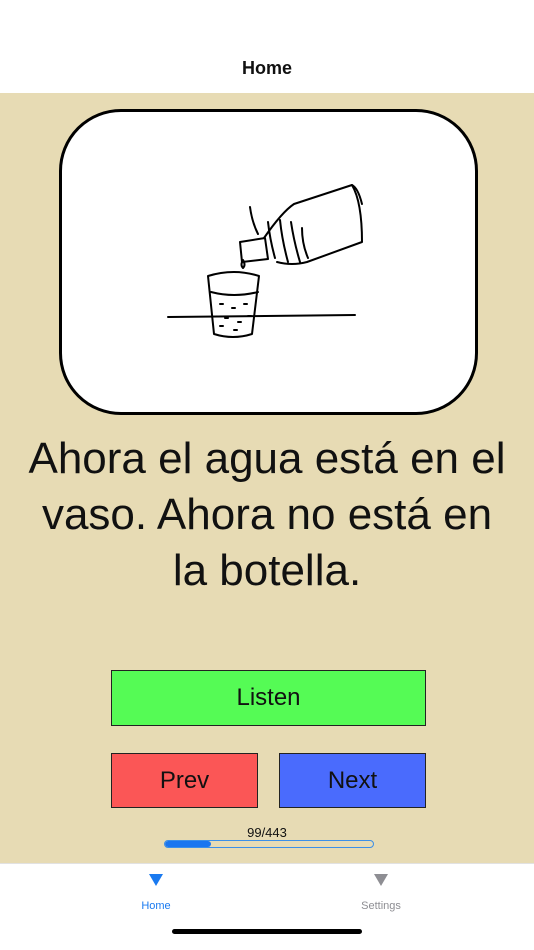 The height and width of the screenshot is (950, 534). What do you see at coordinates (184, 780) in the screenshot?
I see `prev-button: Prev` at bounding box center [184, 780].